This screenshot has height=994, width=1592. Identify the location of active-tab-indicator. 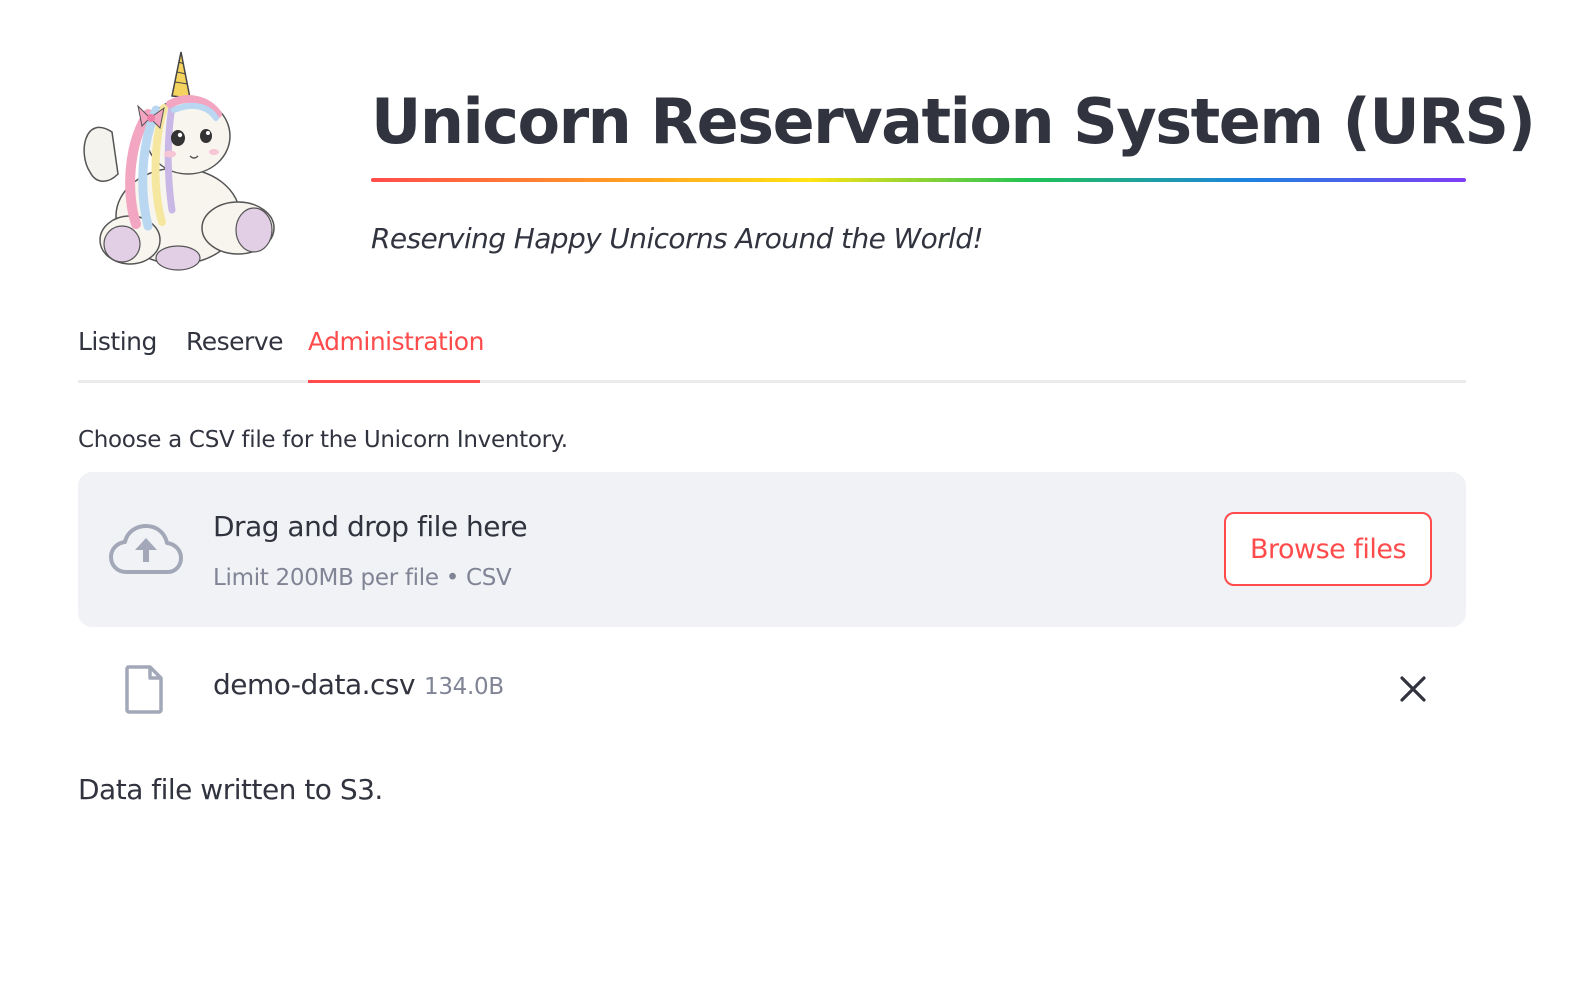
(394, 381).